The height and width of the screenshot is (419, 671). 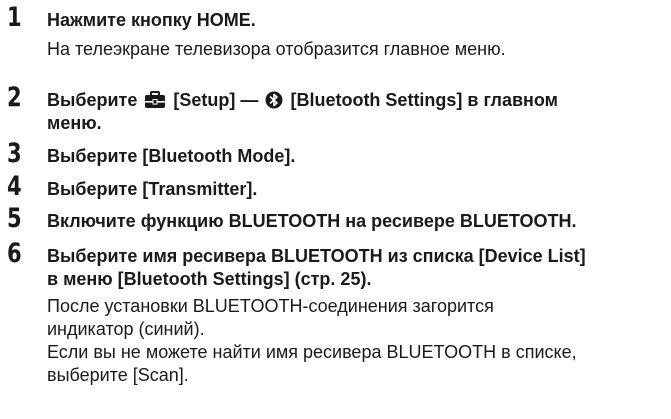 I want to click on step-number: 4, so click(x=14, y=186).